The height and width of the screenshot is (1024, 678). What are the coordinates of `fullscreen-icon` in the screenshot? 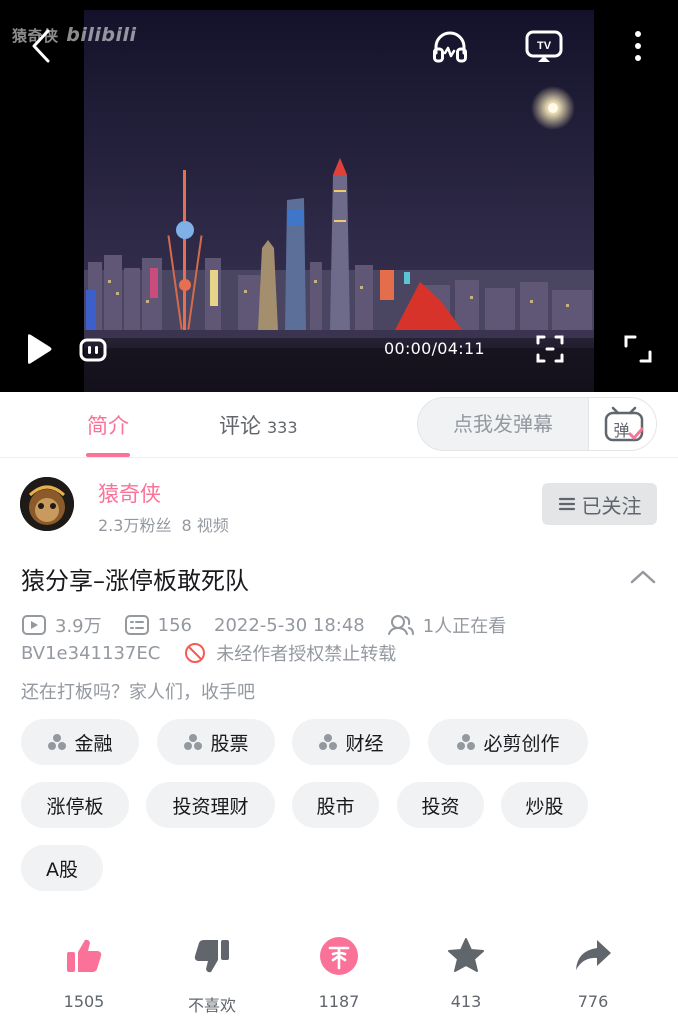 It's located at (638, 349).